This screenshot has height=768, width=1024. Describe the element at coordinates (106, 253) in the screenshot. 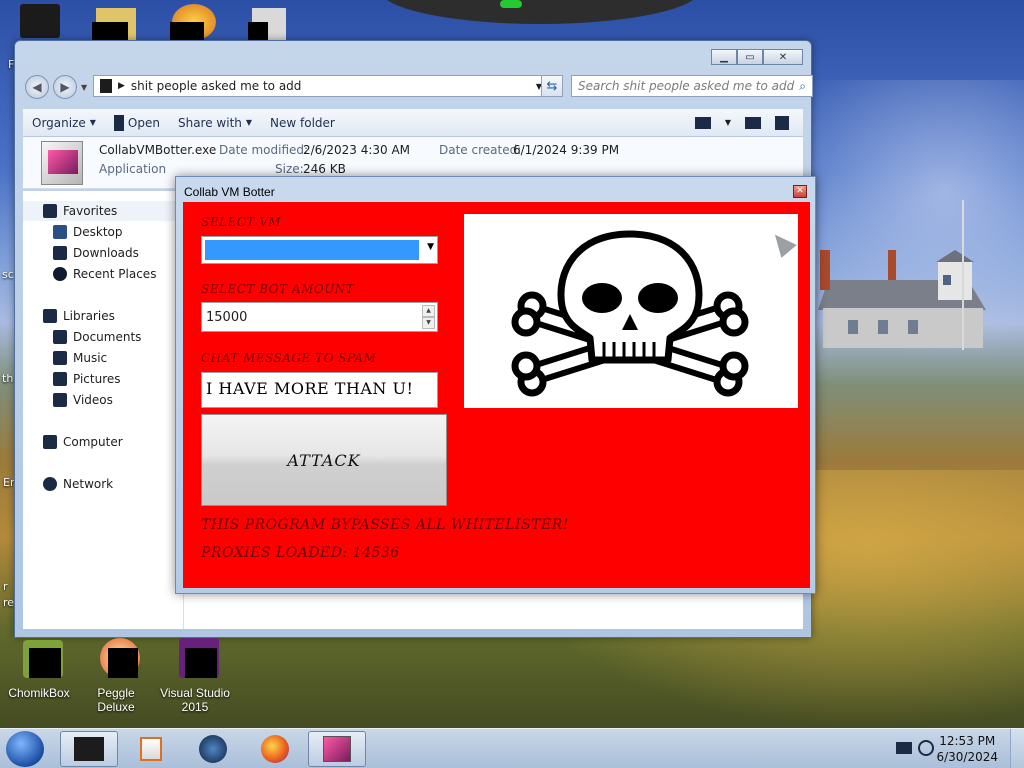

I see `nav-label: Downloads` at that location.